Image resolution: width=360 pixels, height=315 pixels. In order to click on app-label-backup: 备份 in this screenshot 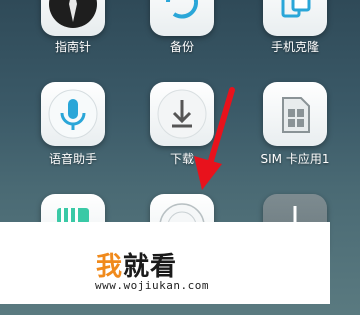, I will do `click(181, 47)`.